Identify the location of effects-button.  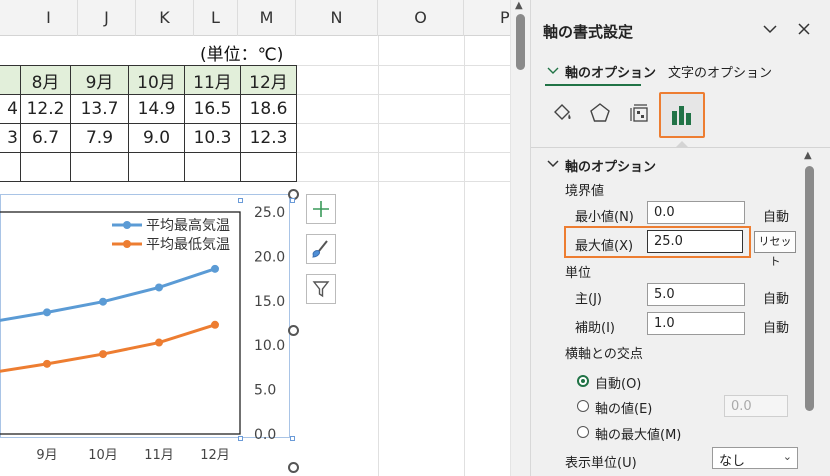
(600, 113).